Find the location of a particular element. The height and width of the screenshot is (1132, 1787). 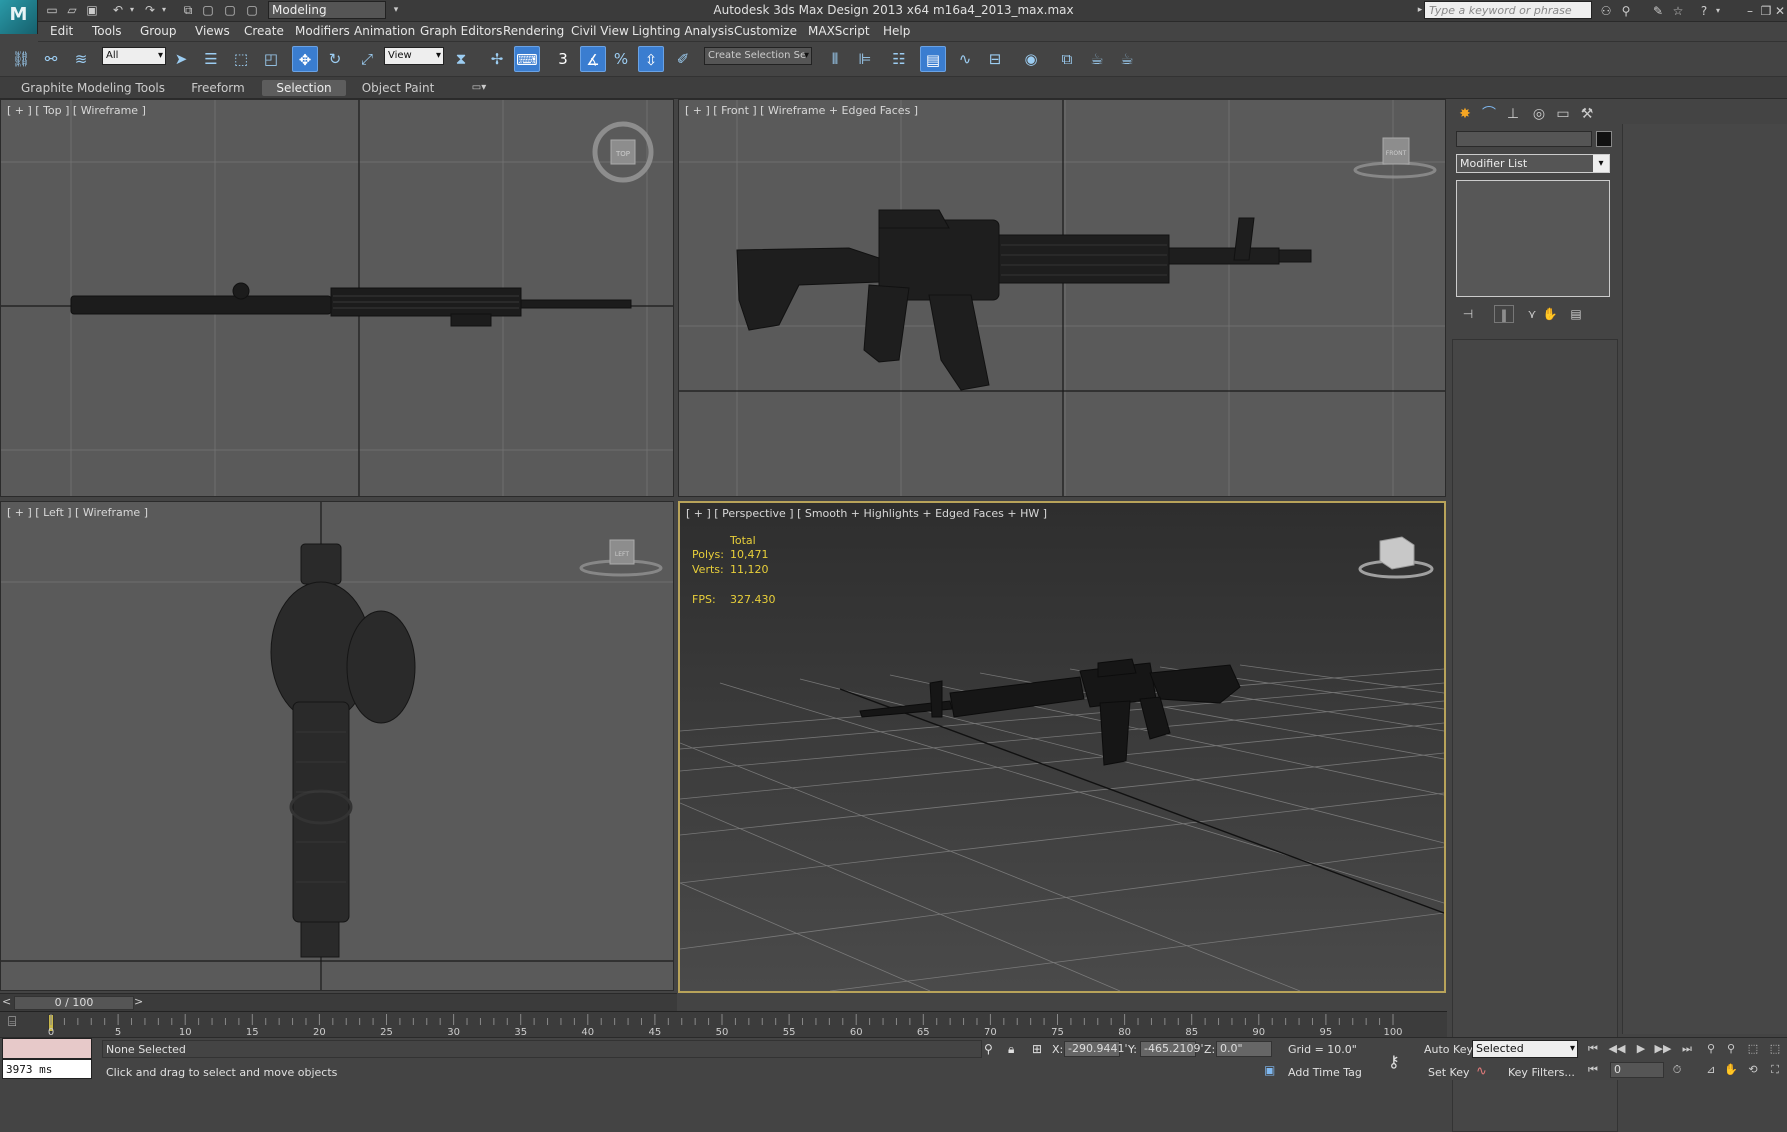

menu-graph-editors: Graph Editors is located at coordinates (461, 31).